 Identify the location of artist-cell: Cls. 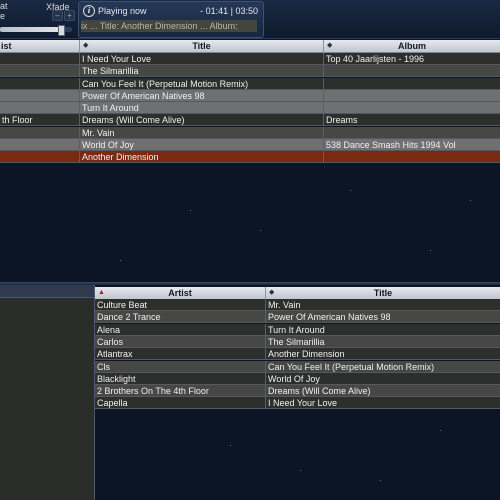
(180, 366).